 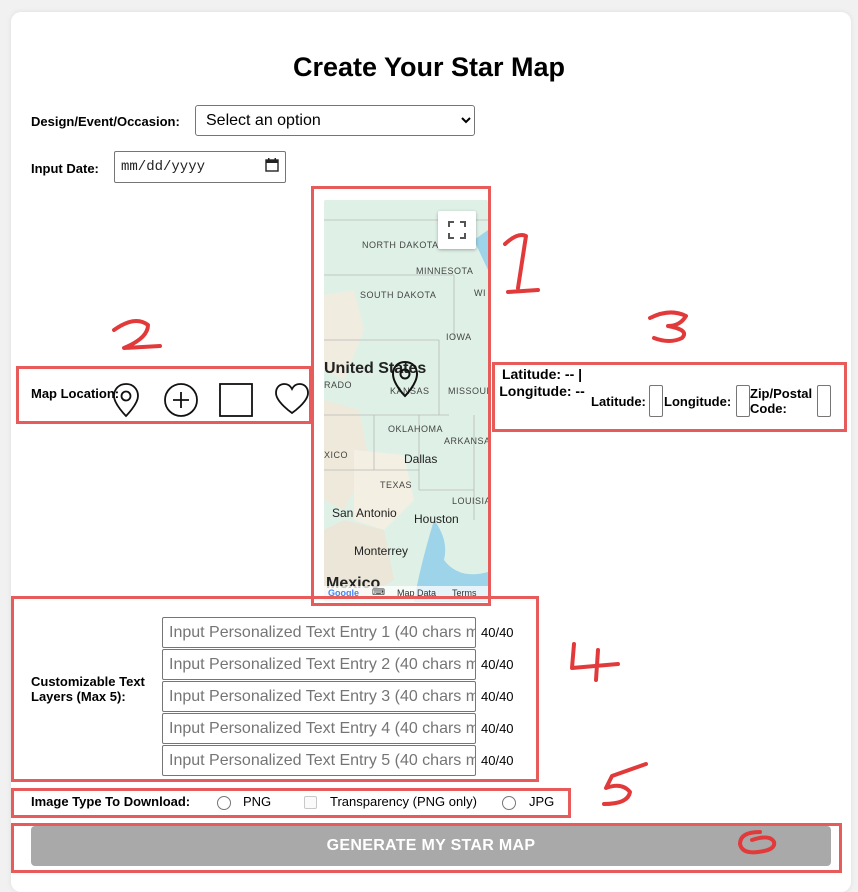 What do you see at coordinates (163, 167) in the screenshot?
I see `date-value: mm/dd/yyyy` at bounding box center [163, 167].